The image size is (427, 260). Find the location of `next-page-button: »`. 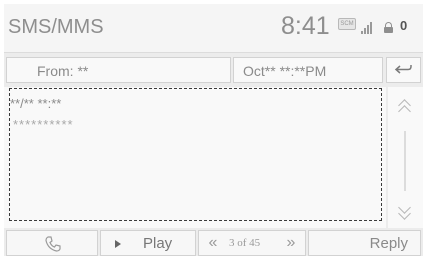

next-page-button: » is located at coordinates (291, 243).